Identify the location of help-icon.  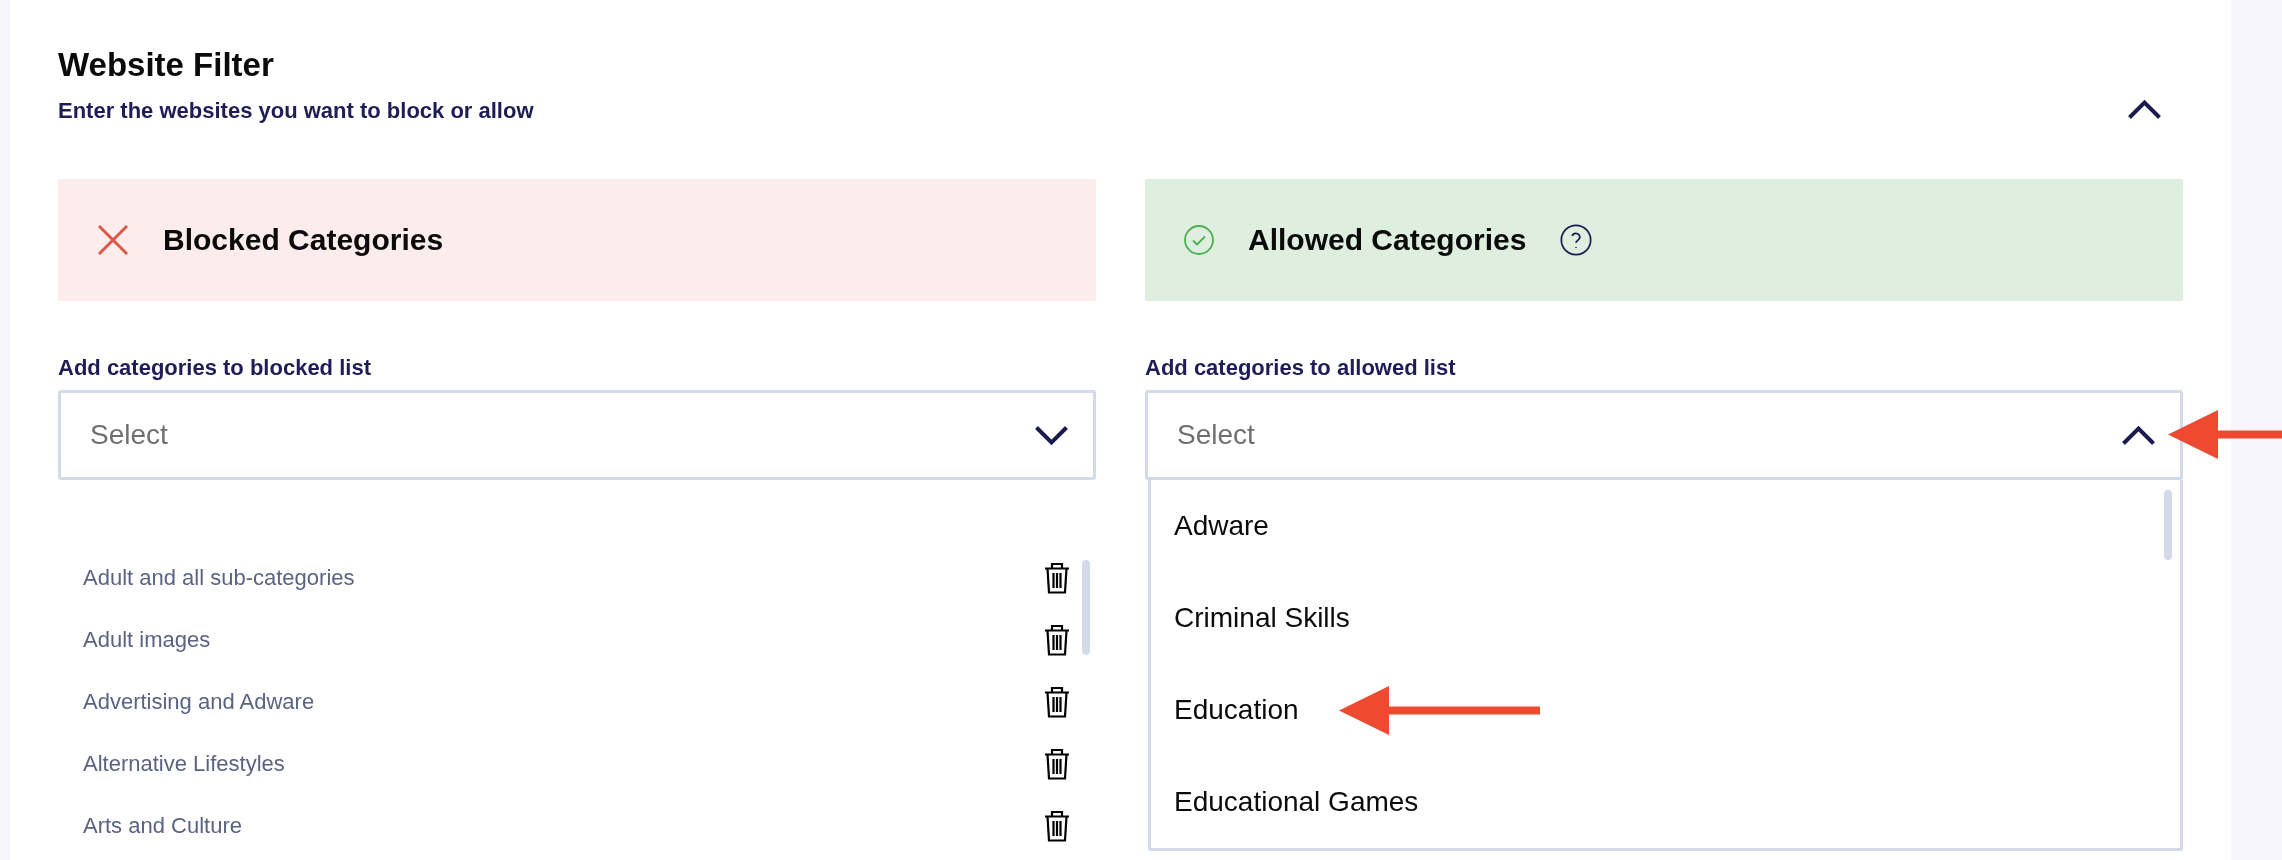
(1576, 240).